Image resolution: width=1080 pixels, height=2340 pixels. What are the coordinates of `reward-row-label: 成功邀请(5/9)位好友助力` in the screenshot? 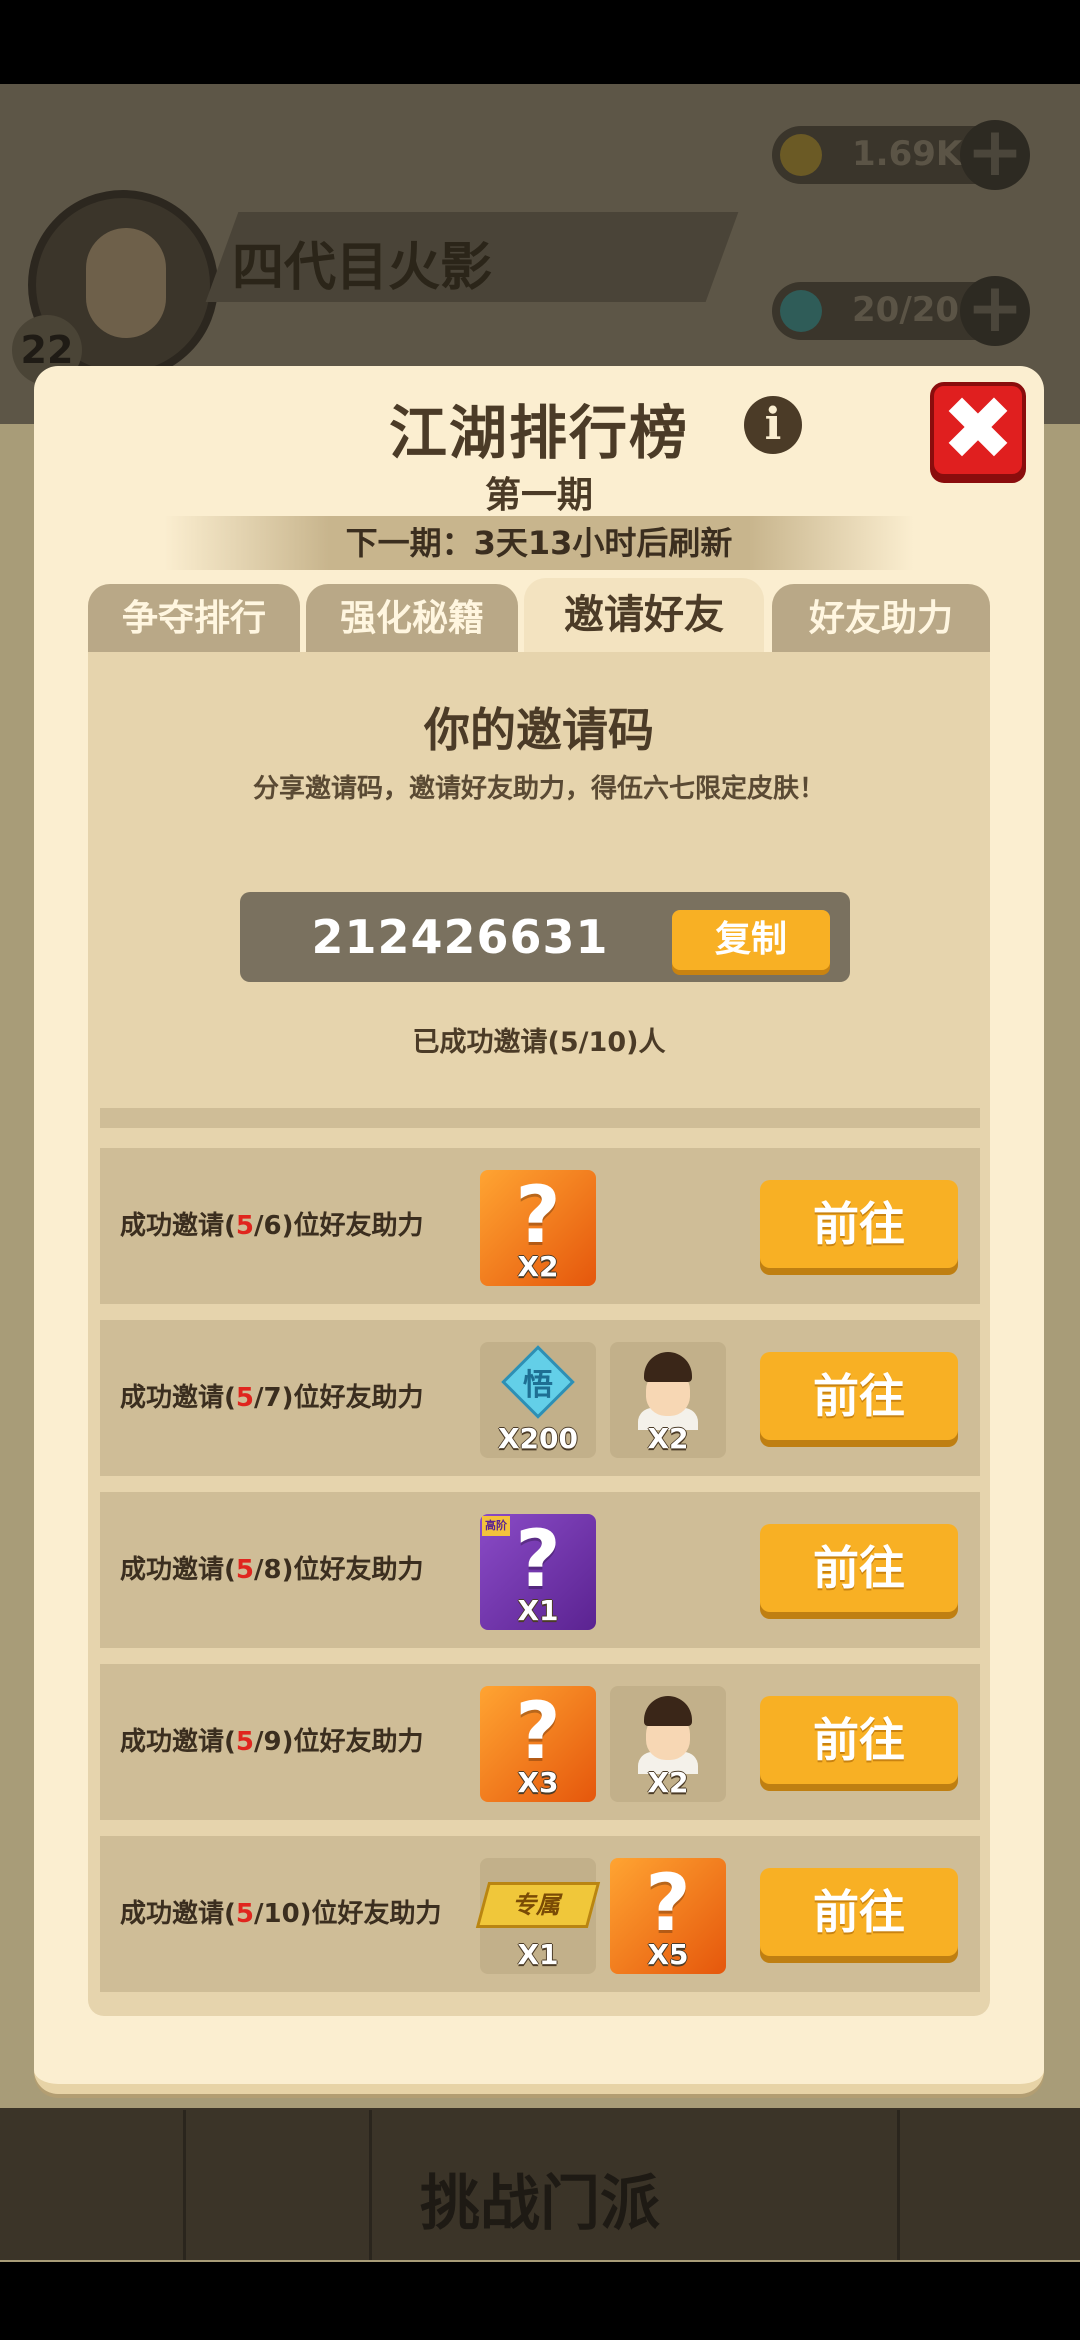 It's located at (272, 1742).